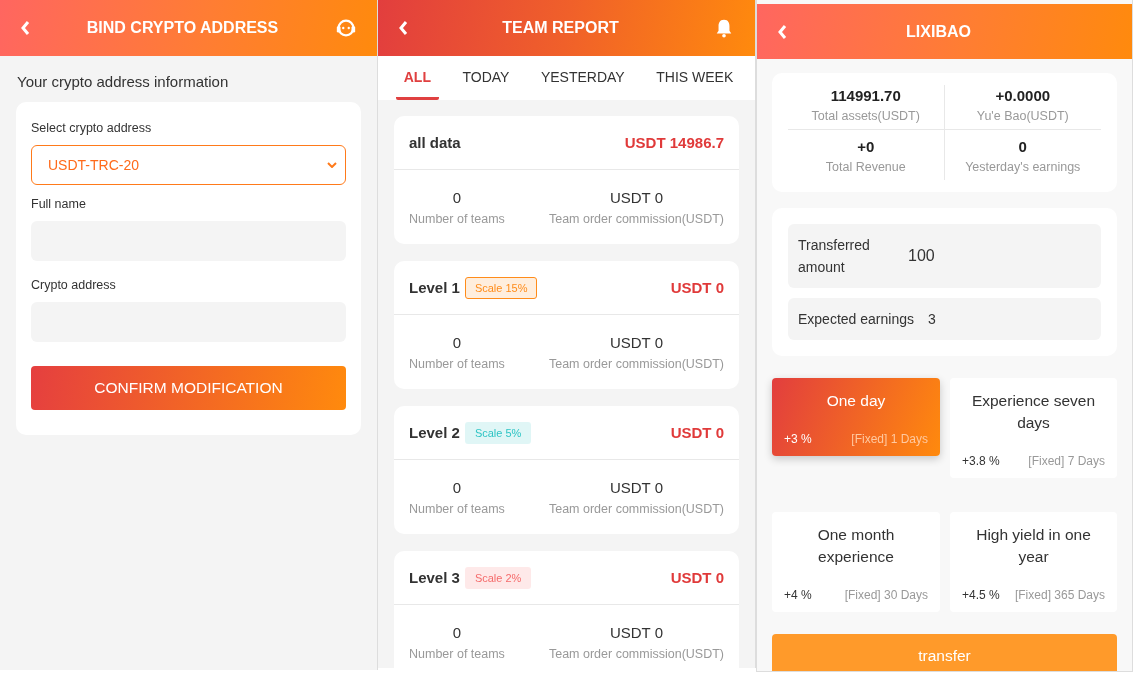  Describe the element at coordinates (1059, 595) in the screenshot. I see `plan-term: [Fixed] 365 Days` at that location.